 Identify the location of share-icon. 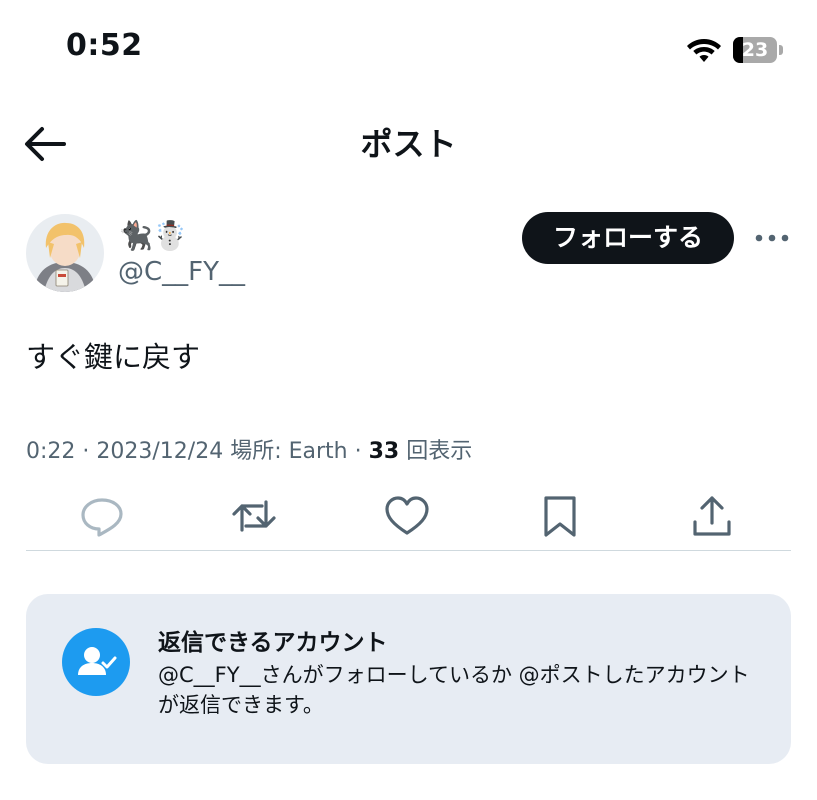
(712, 516).